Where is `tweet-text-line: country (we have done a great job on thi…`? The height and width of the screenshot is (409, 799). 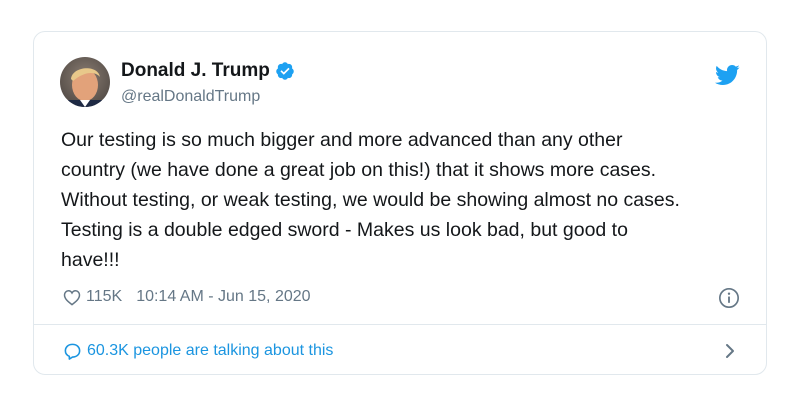
tweet-text-line: country (we have done a great job on thi… is located at coordinates (359, 170).